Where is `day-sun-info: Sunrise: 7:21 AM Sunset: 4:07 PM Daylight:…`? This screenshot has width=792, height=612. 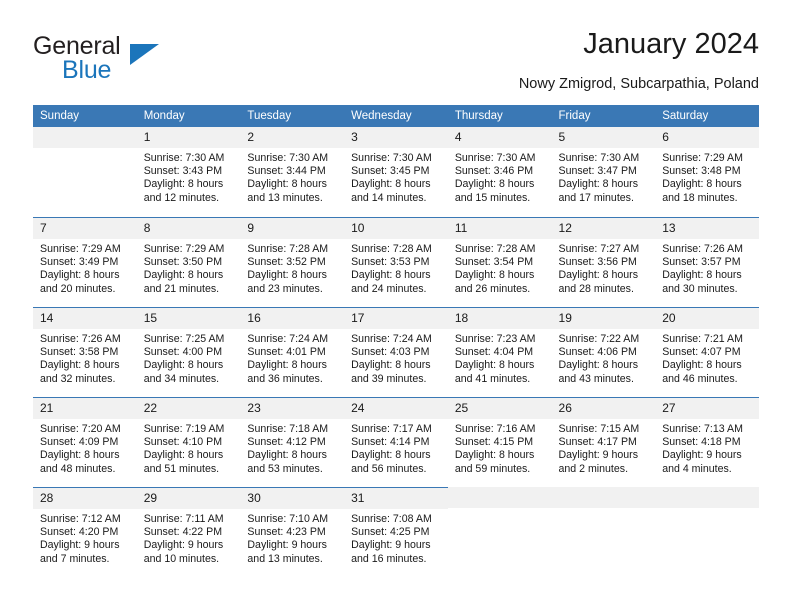 day-sun-info: Sunrise: 7:21 AM Sunset: 4:07 PM Daylight:… is located at coordinates (707, 357).